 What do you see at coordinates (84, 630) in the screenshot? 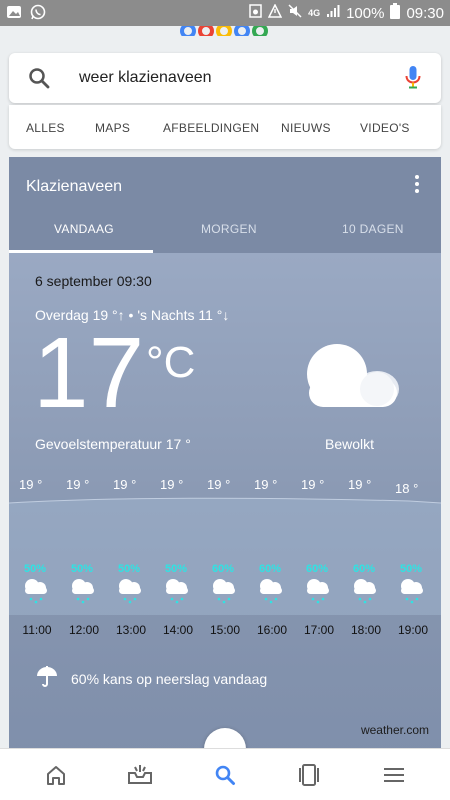
I see `hourly-time: 12:00` at bounding box center [84, 630].